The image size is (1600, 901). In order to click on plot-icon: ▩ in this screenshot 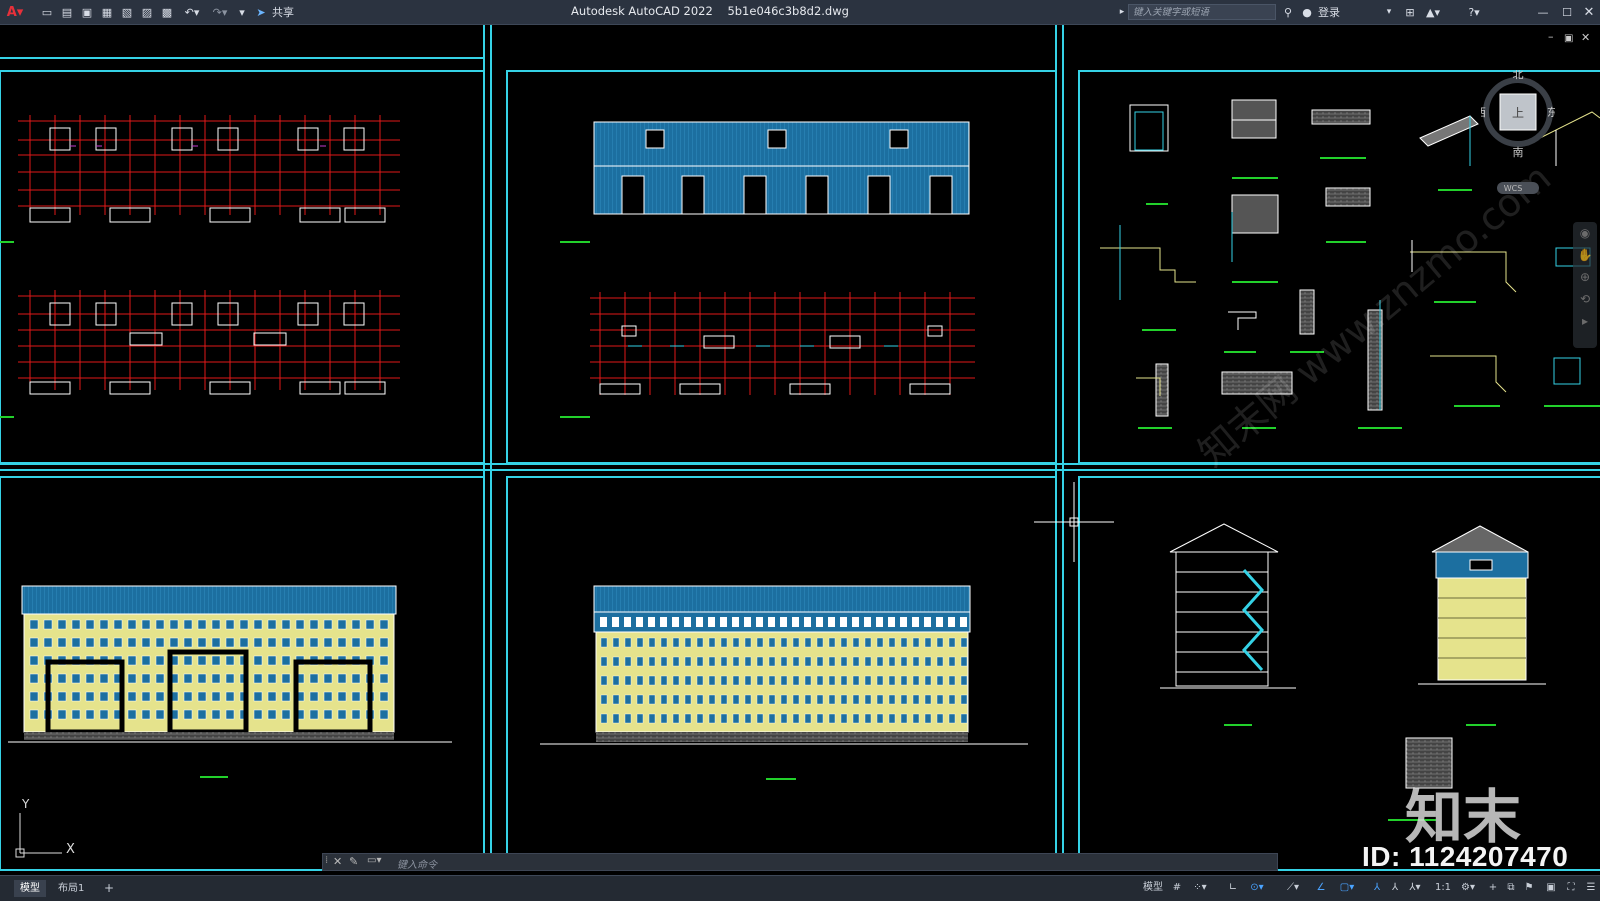, I will do `click(167, 12)`.